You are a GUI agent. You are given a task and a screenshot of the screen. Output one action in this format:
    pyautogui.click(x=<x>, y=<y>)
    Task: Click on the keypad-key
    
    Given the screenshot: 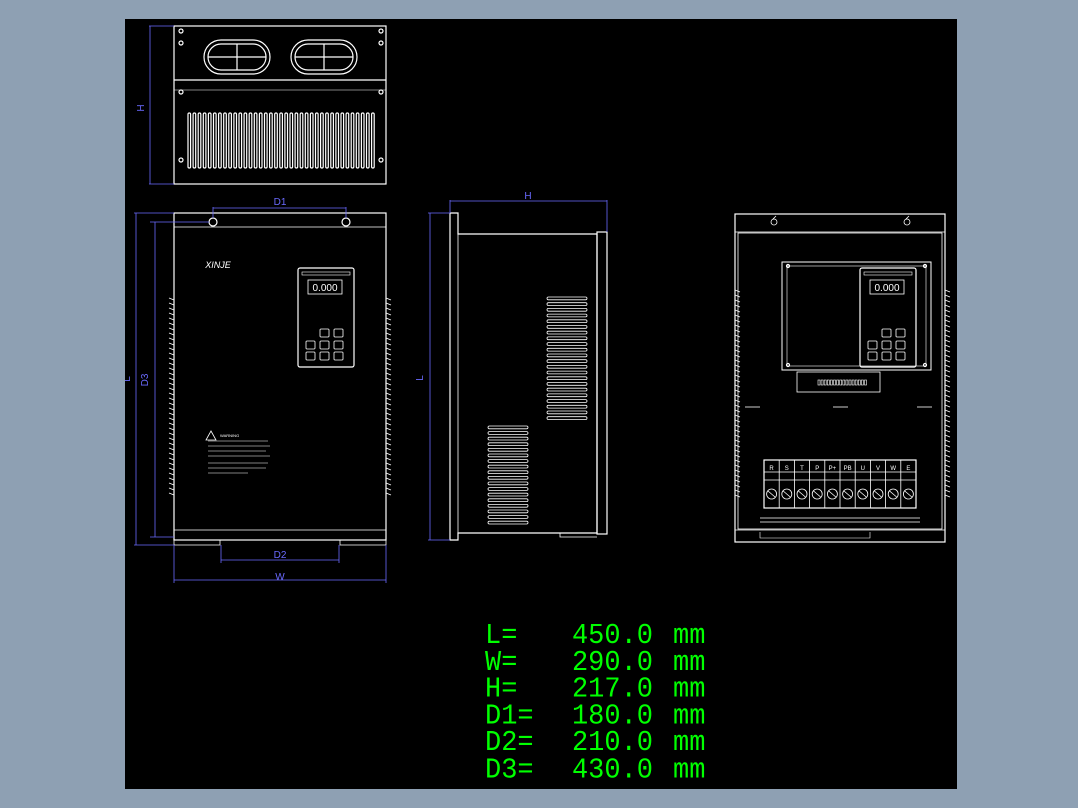 What is the action you would take?
    pyautogui.click(x=900, y=333)
    